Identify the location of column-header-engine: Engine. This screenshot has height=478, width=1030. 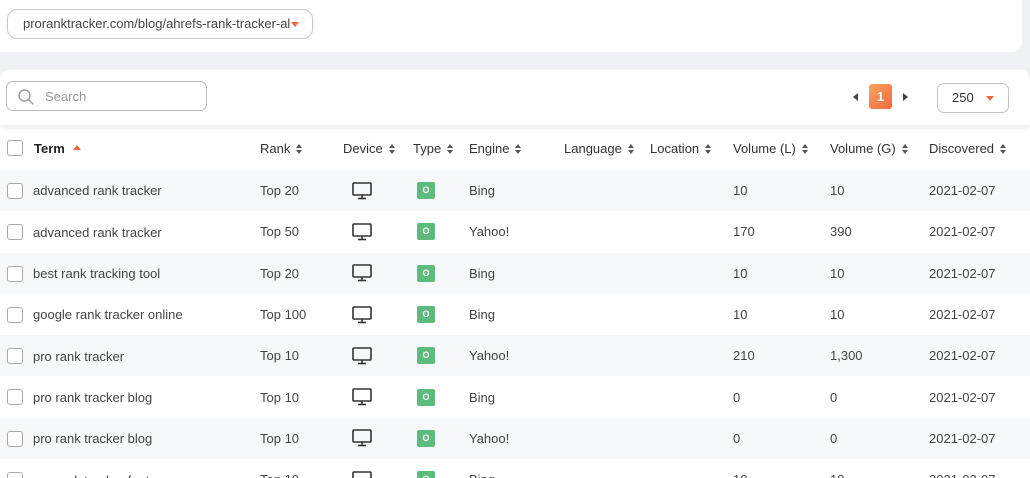
(516, 148).